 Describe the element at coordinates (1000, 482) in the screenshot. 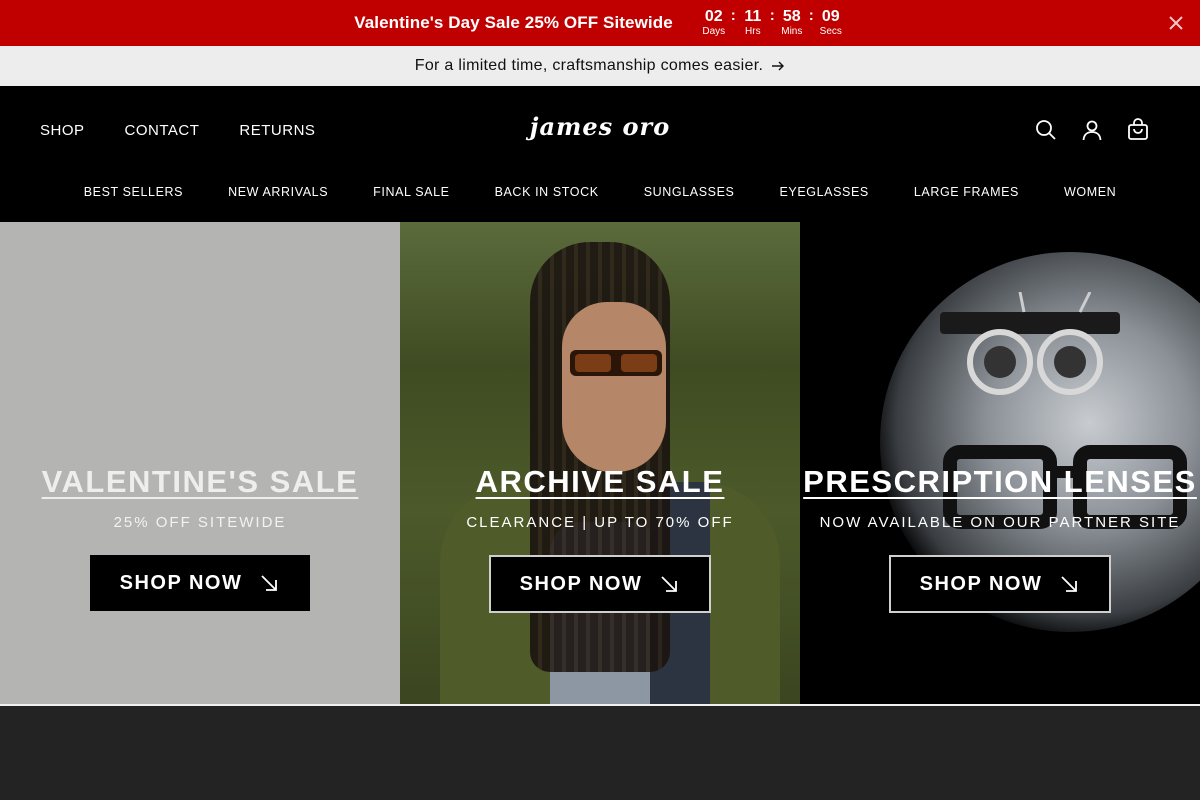

I see `hero-panel-title: PRESCRIPTION LENSES` at that location.